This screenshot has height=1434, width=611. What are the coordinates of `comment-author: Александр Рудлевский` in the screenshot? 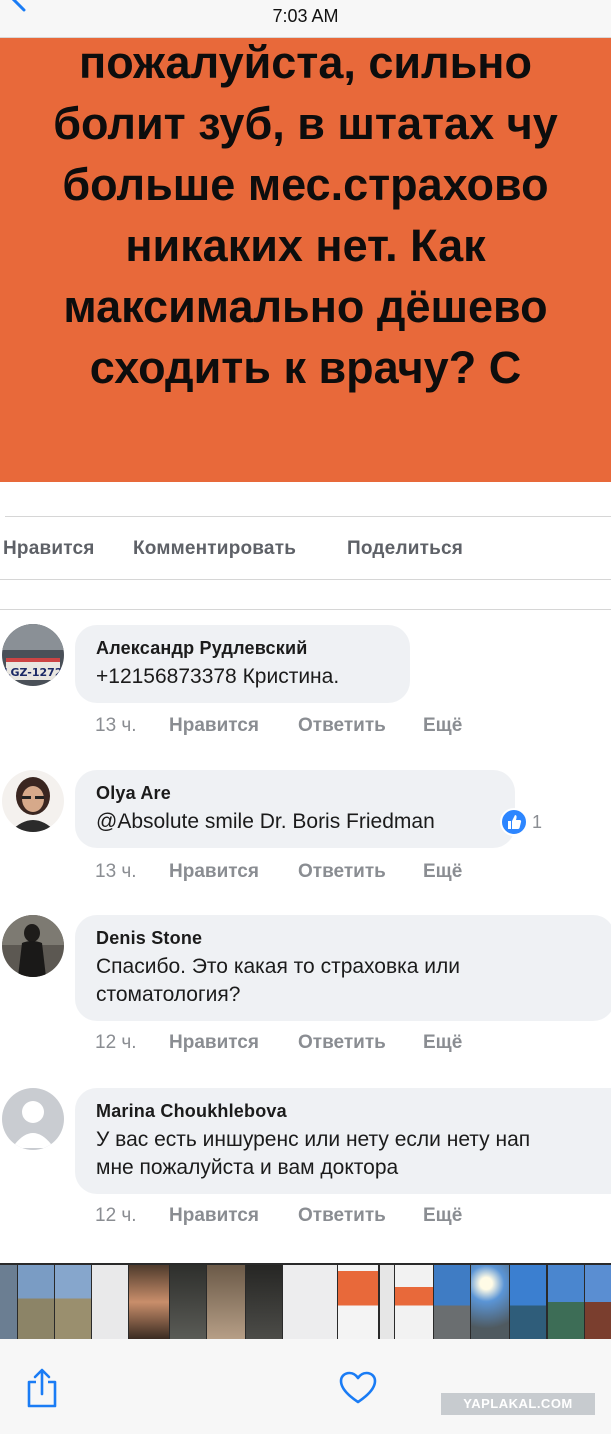 It's located at (243, 648).